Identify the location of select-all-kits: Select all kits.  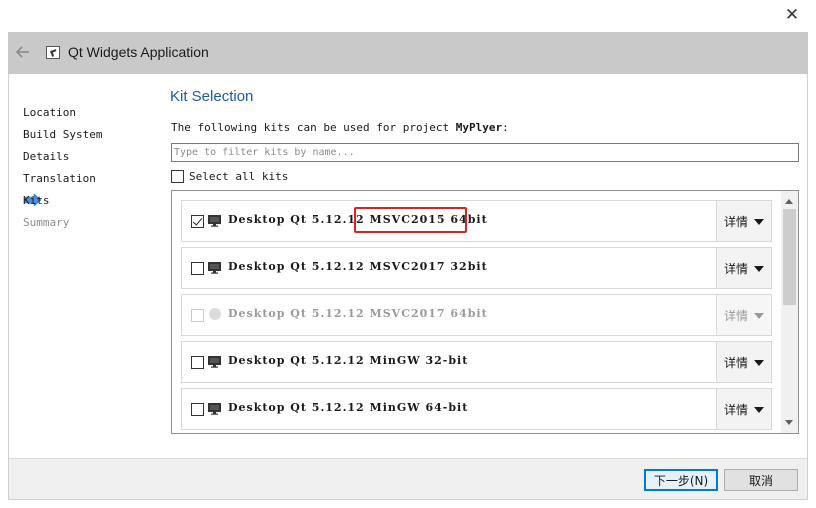
(229, 176).